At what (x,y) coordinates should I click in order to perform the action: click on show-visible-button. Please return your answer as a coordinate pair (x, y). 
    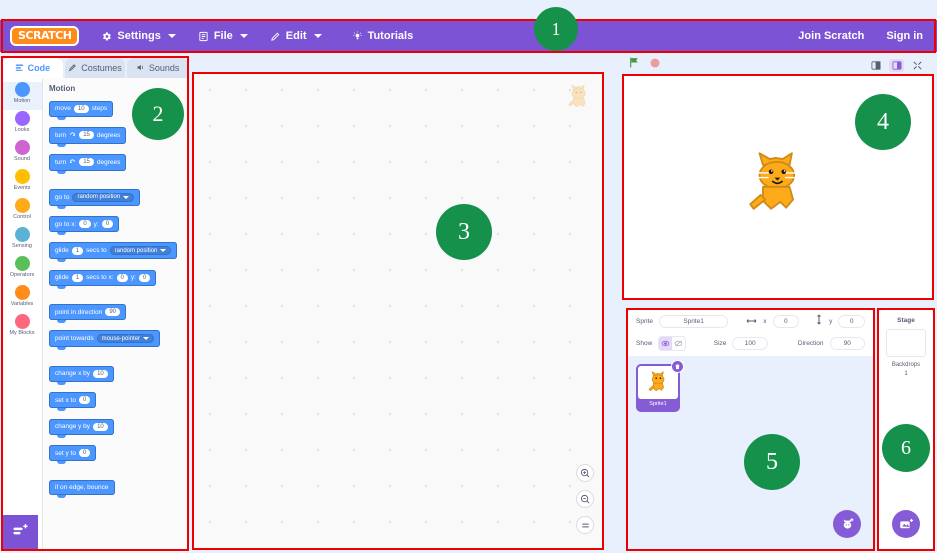
    Looking at the image, I should click on (666, 343).